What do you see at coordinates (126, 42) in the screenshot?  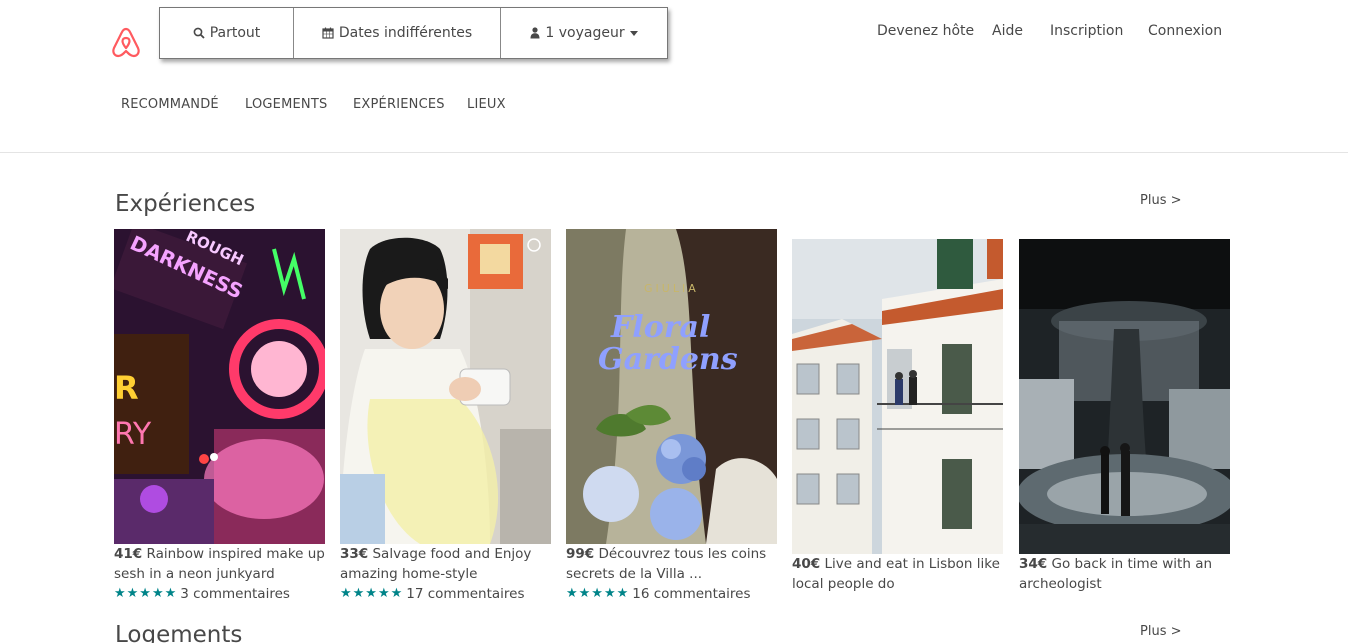 I see `airbnb-logo-icon` at bounding box center [126, 42].